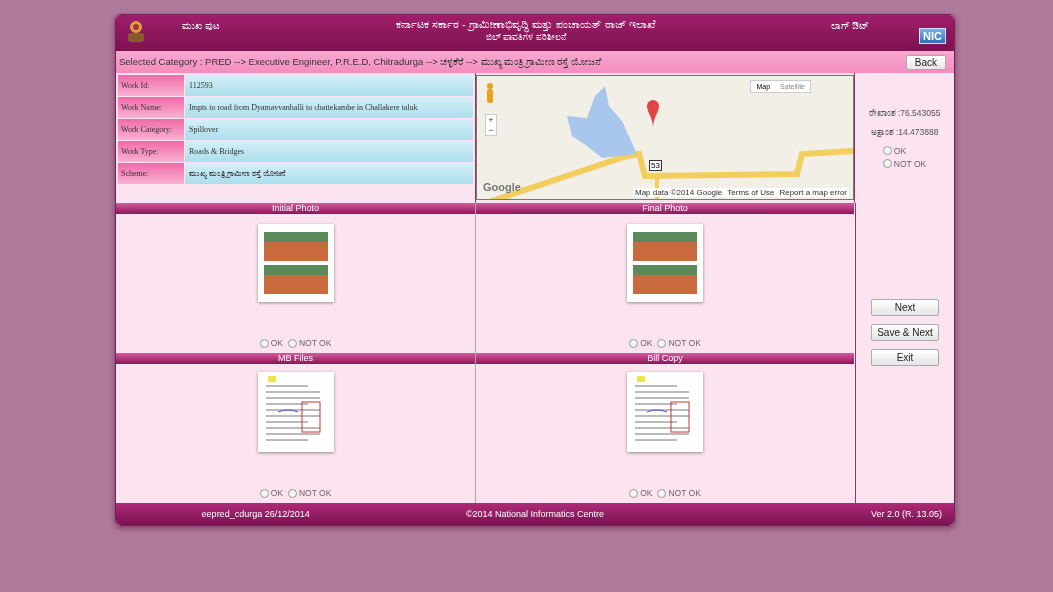 The image size is (1053, 592). I want to click on section-header: Bill Copy, so click(665, 358).